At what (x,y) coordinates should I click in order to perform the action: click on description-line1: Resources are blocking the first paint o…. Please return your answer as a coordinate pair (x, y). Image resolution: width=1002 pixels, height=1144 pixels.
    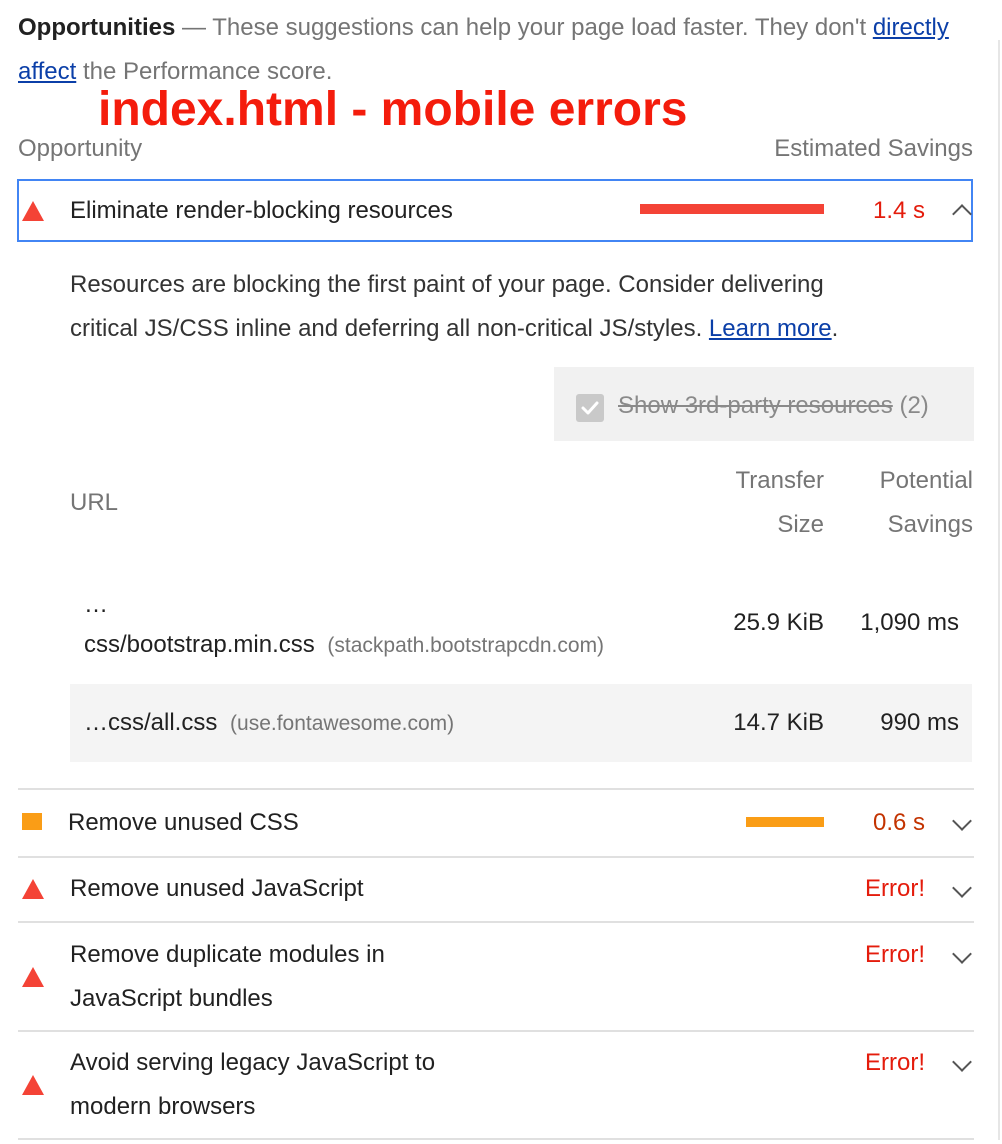
    Looking at the image, I should click on (447, 284).